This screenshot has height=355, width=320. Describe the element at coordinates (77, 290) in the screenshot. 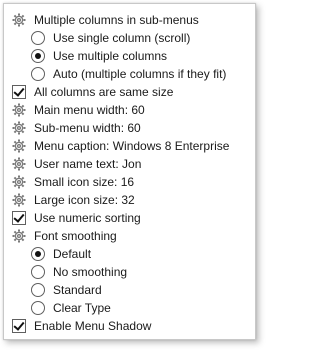

I see `menu-item-label: Standard` at that location.